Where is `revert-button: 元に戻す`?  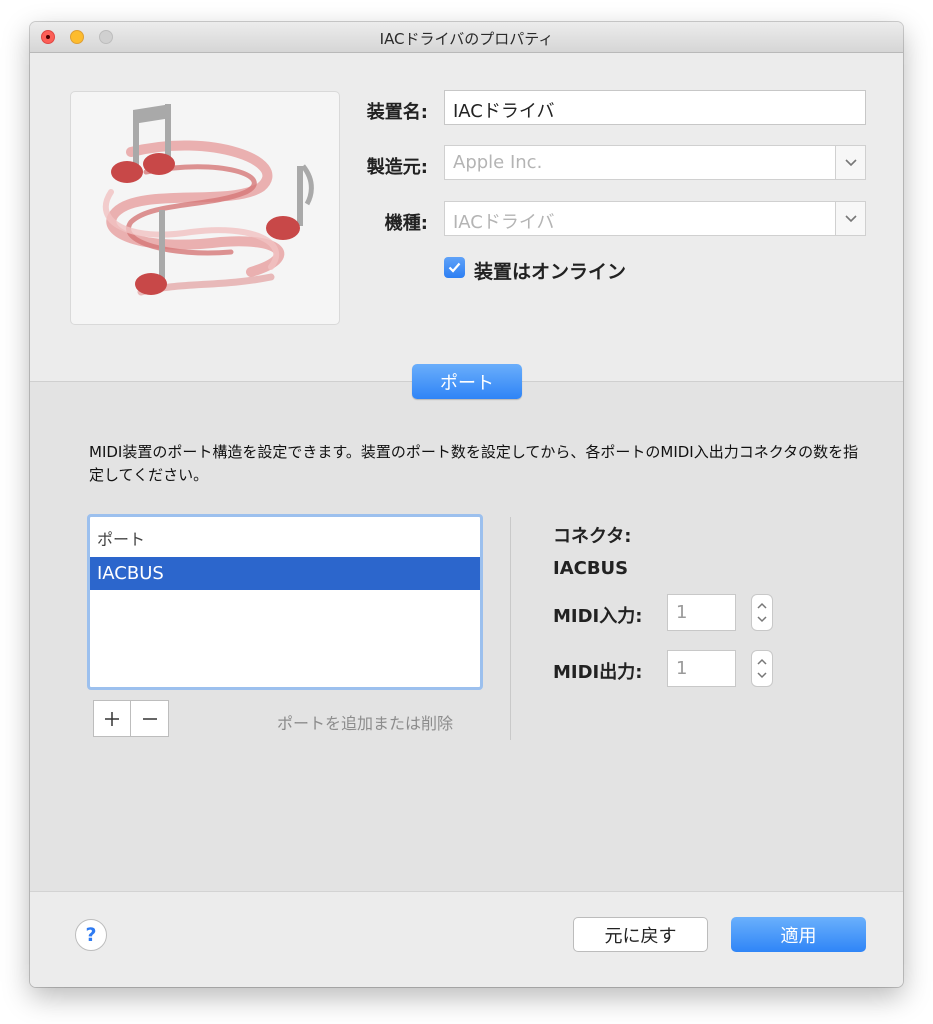 revert-button: 元に戻す is located at coordinates (640, 934).